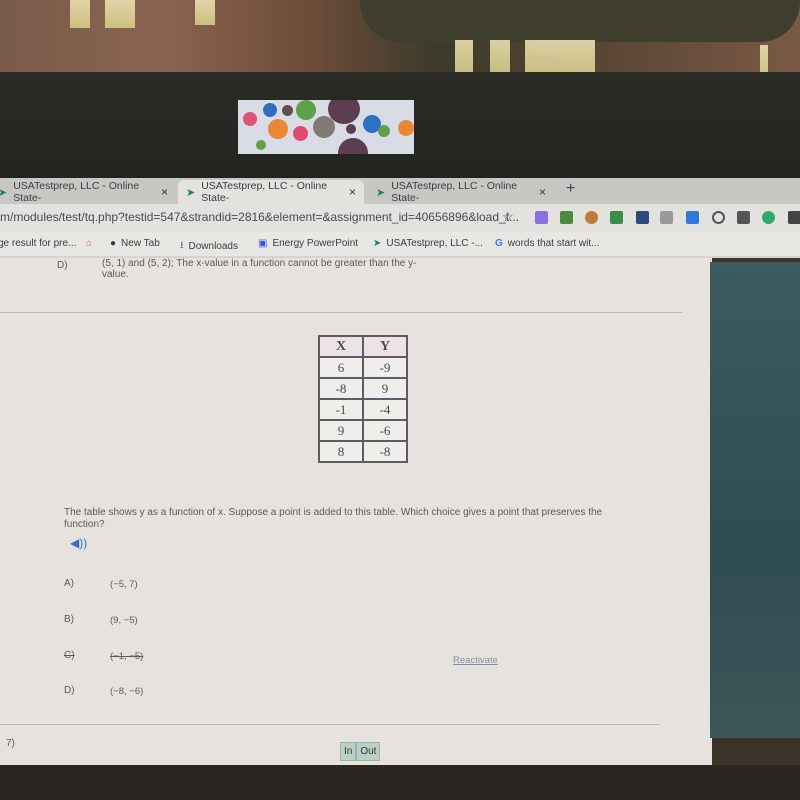 The image size is (800, 800). What do you see at coordinates (368, 751) in the screenshot?
I see `zoom-out-button: Out` at bounding box center [368, 751].